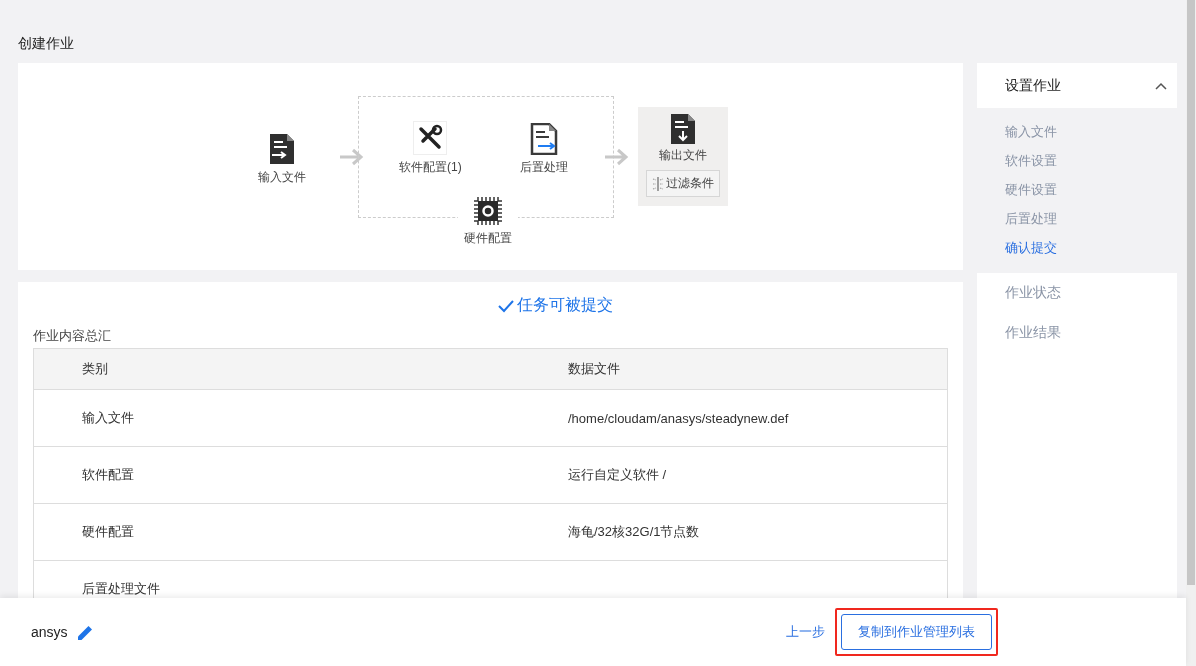 This screenshot has height=666, width=1196. What do you see at coordinates (1091, 131) in the screenshot?
I see `nav-item: 输入文件` at bounding box center [1091, 131].